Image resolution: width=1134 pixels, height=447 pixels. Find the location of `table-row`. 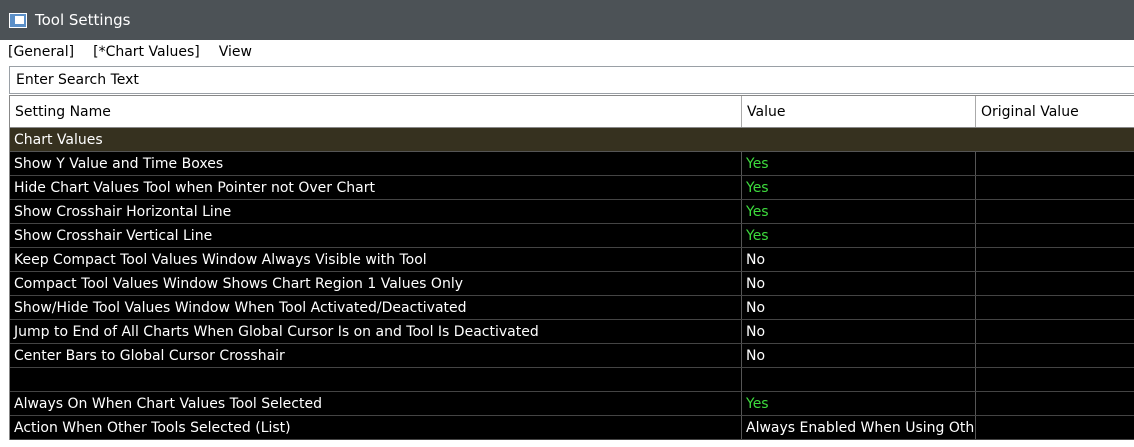

table-row is located at coordinates (572, 380).